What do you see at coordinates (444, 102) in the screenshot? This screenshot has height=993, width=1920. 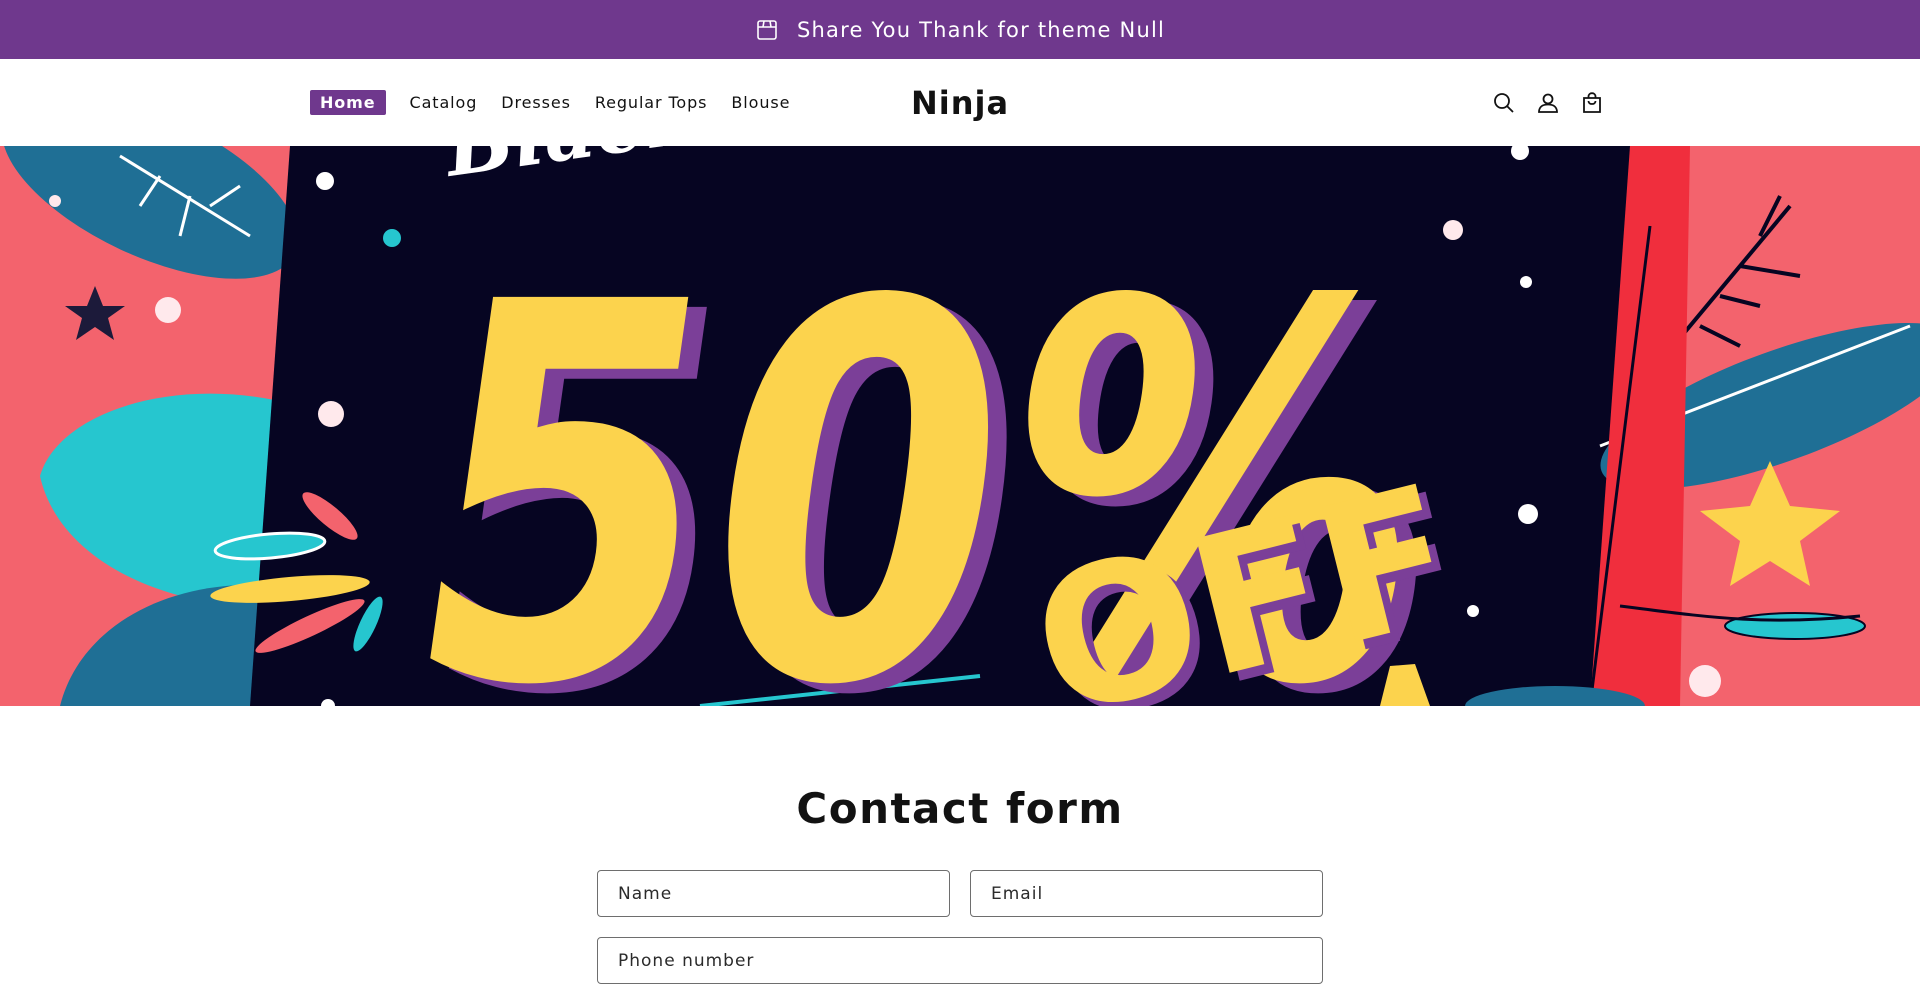 I see `nav-item-catalog: Catalog` at bounding box center [444, 102].